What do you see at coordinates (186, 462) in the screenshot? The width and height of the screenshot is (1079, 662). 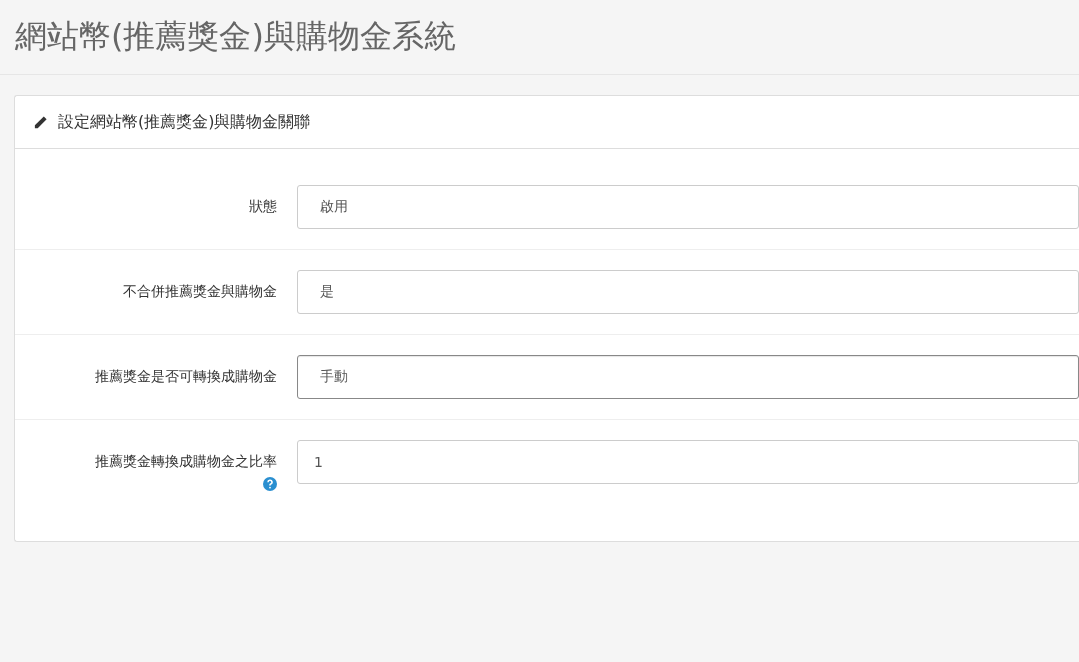 I see `field-label: 推薦獎金轉換成購物金之比率` at bounding box center [186, 462].